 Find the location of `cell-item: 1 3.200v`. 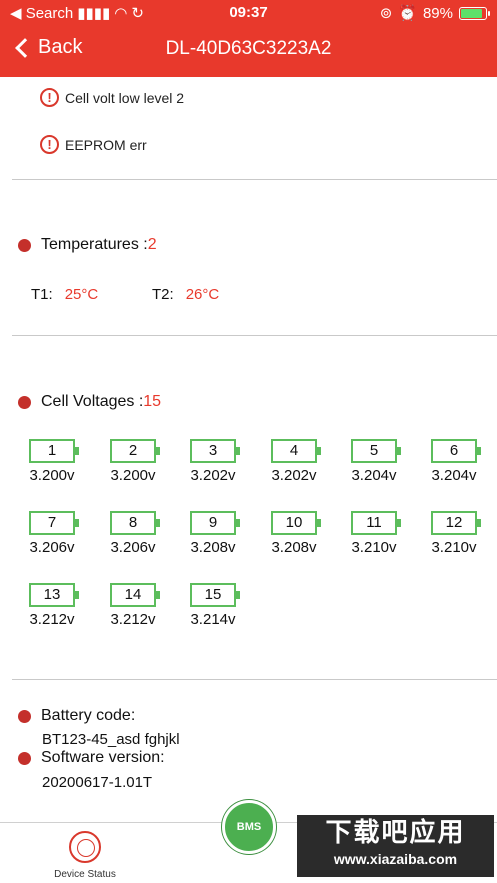

cell-item: 1 3.200v is located at coordinates (52, 461).